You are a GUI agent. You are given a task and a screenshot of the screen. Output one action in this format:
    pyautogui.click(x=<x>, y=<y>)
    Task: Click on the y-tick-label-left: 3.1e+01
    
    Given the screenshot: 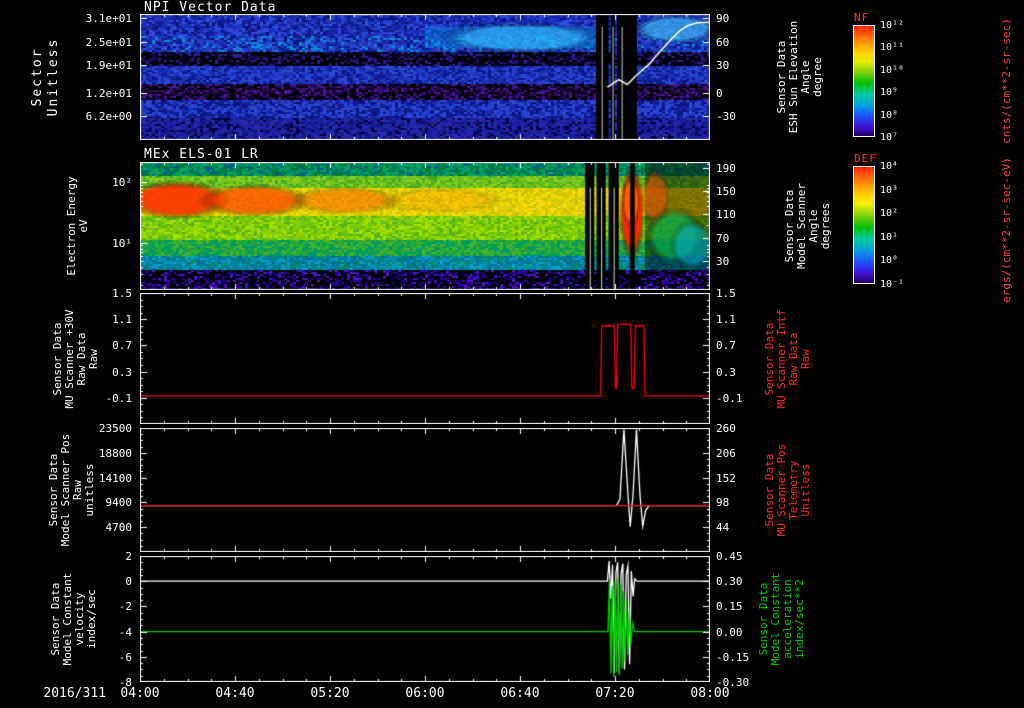 What is the action you would take?
    pyautogui.click(x=108, y=18)
    